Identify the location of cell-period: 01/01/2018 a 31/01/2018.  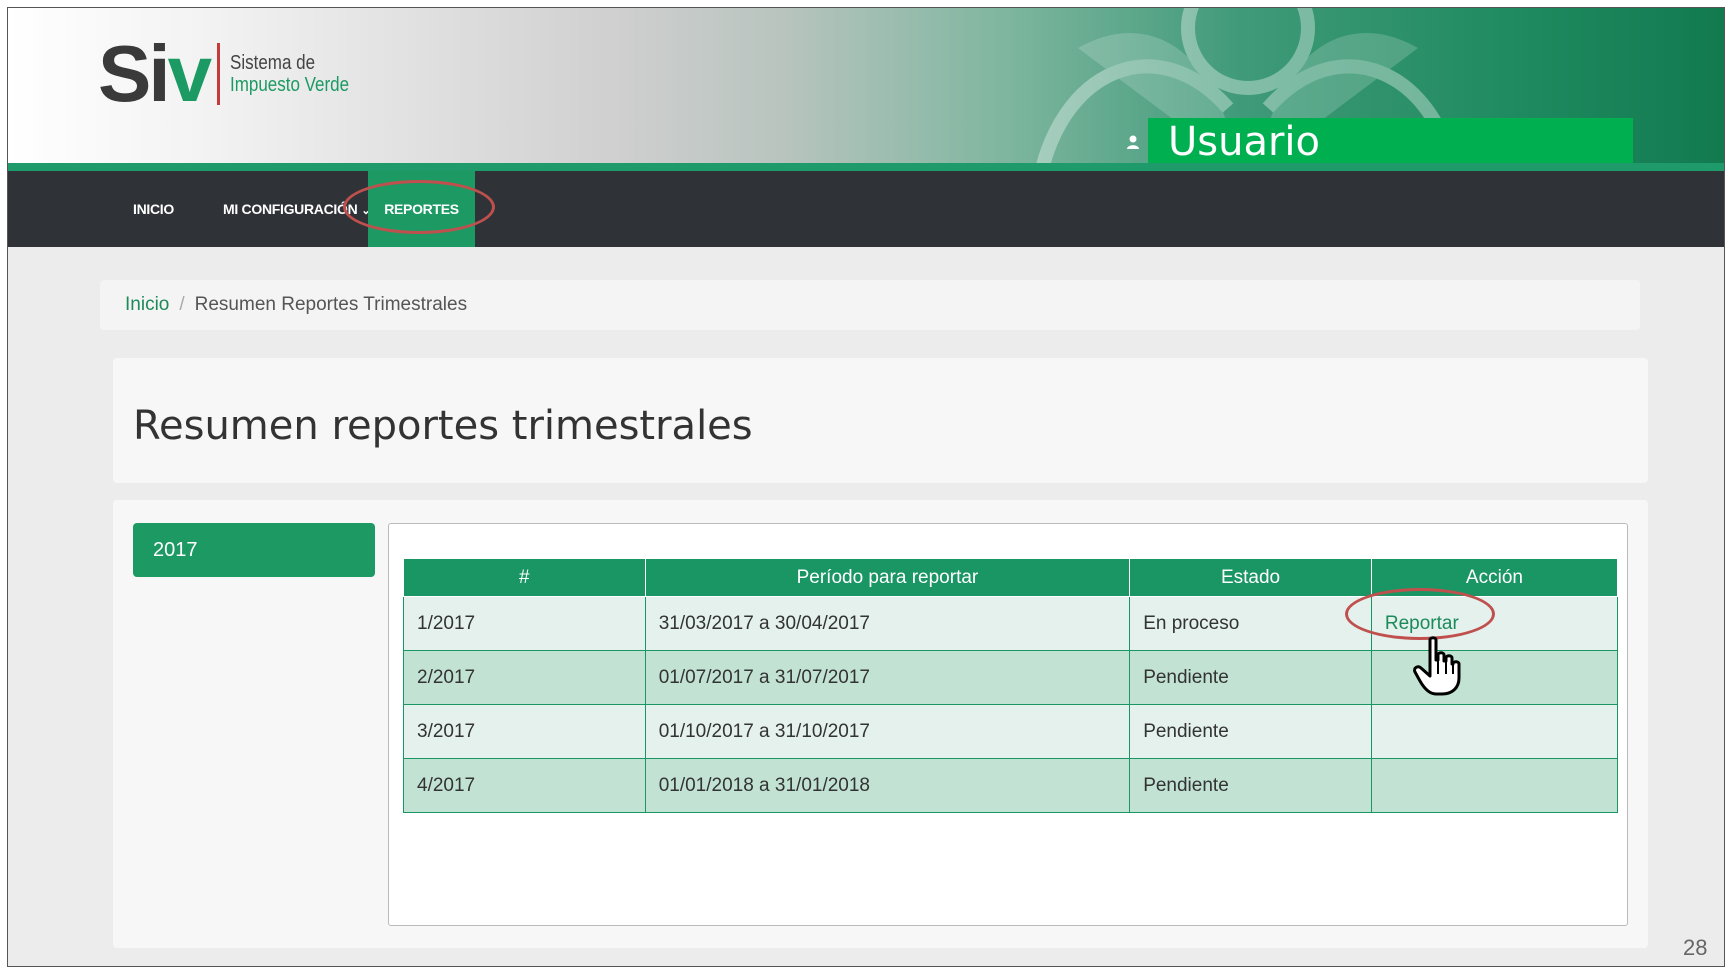
(887, 785).